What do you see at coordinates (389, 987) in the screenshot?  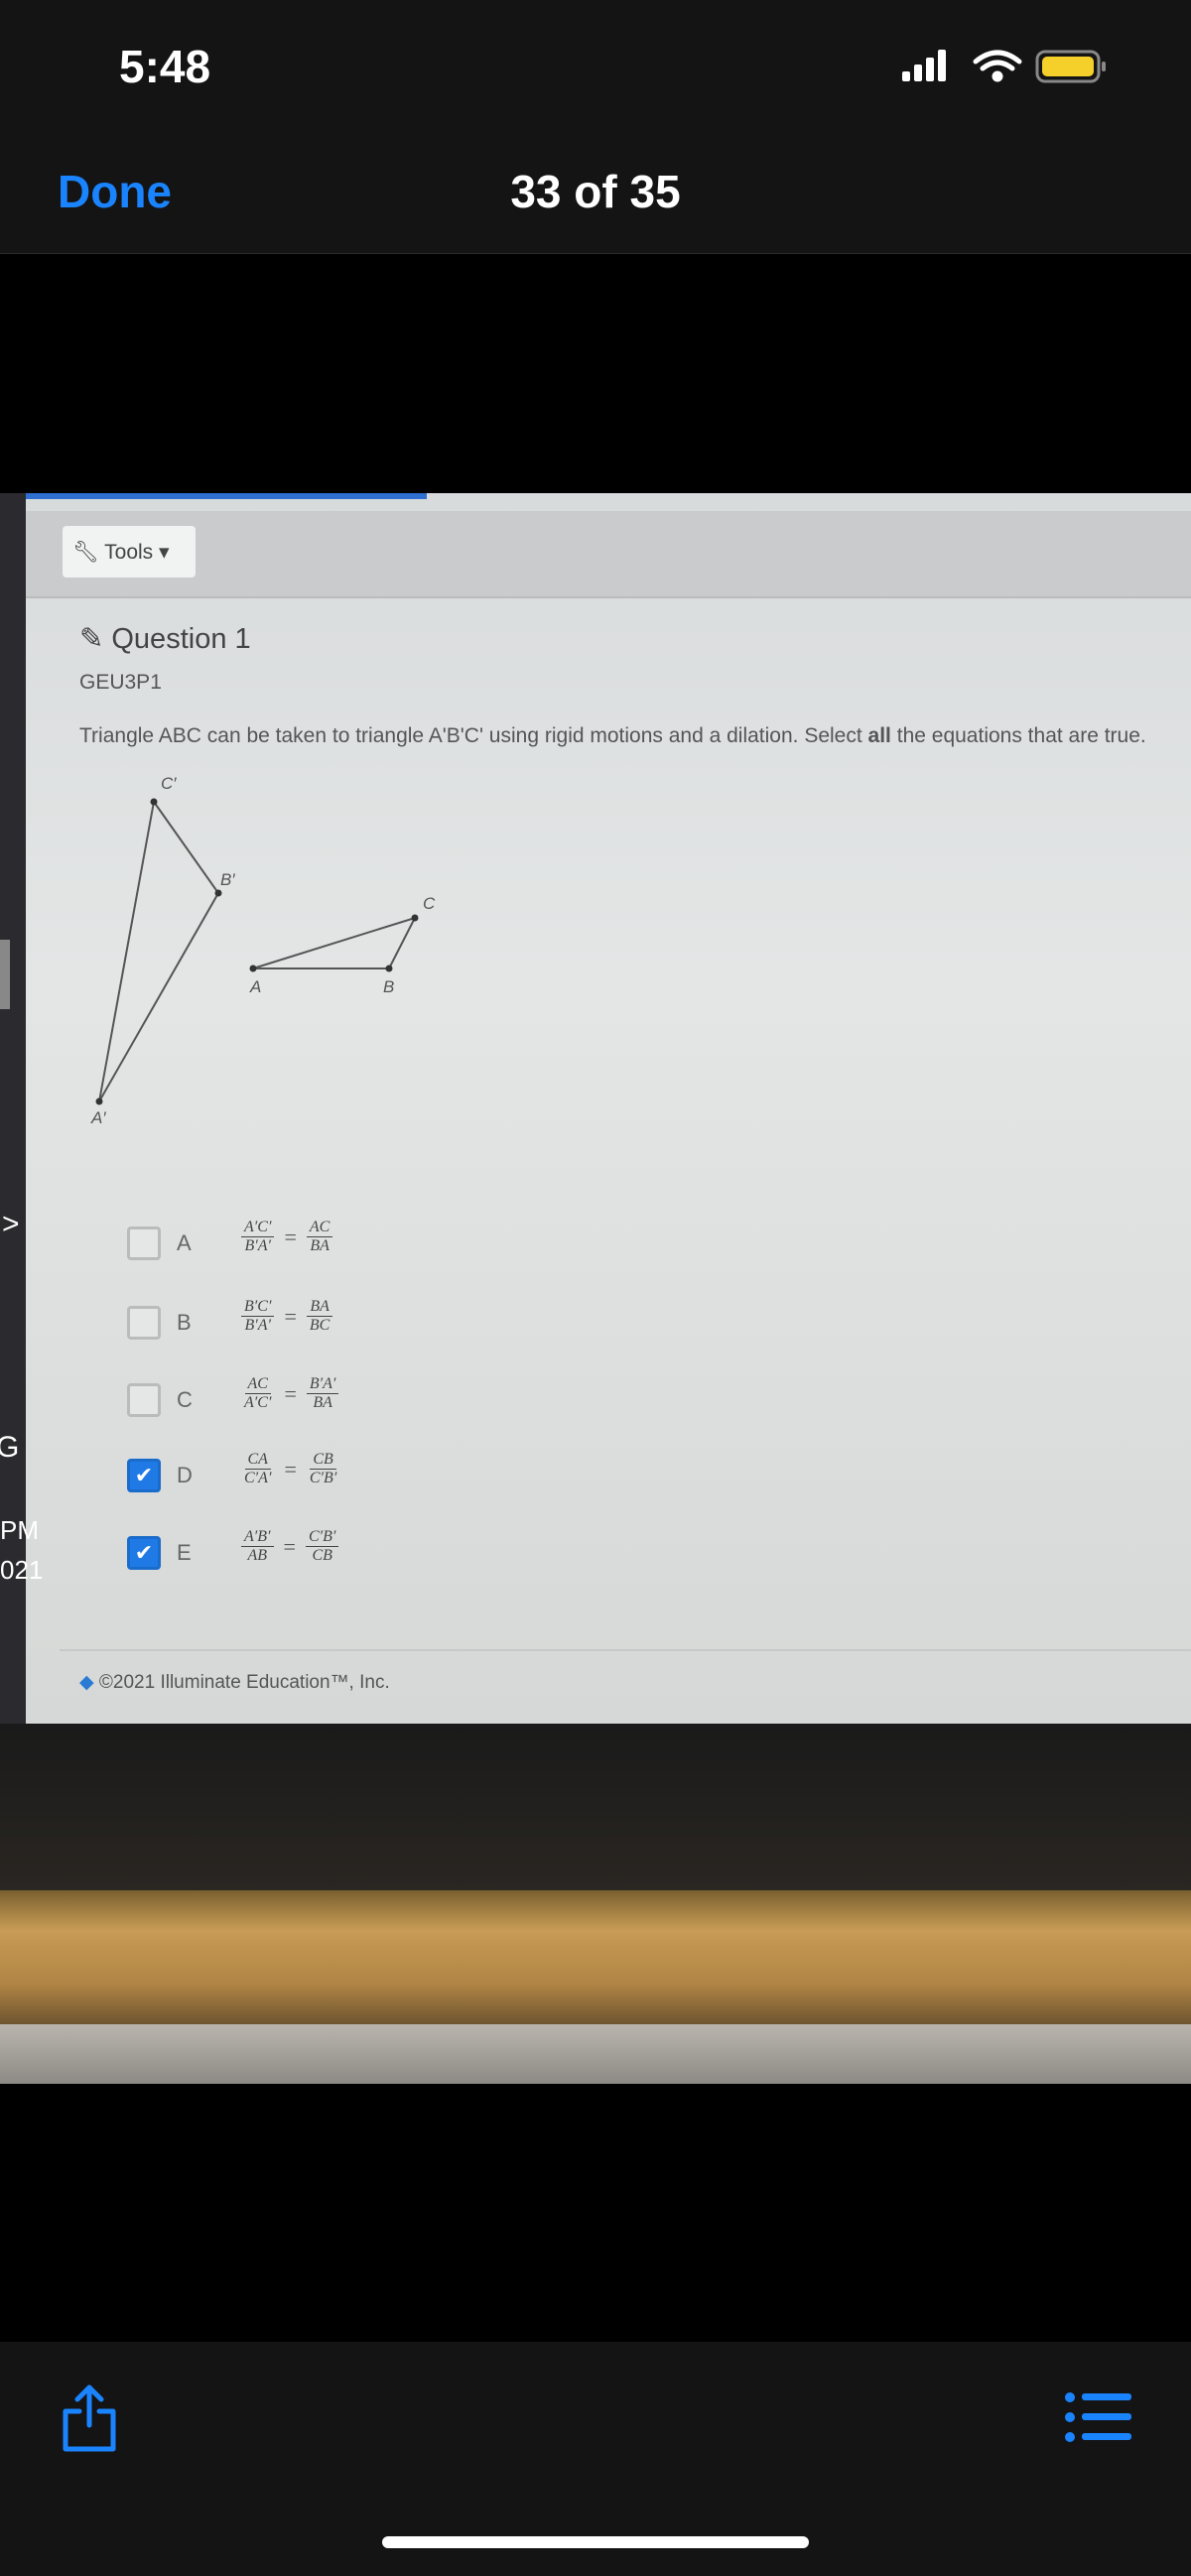 I see `label-b: B` at bounding box center [389, 987].